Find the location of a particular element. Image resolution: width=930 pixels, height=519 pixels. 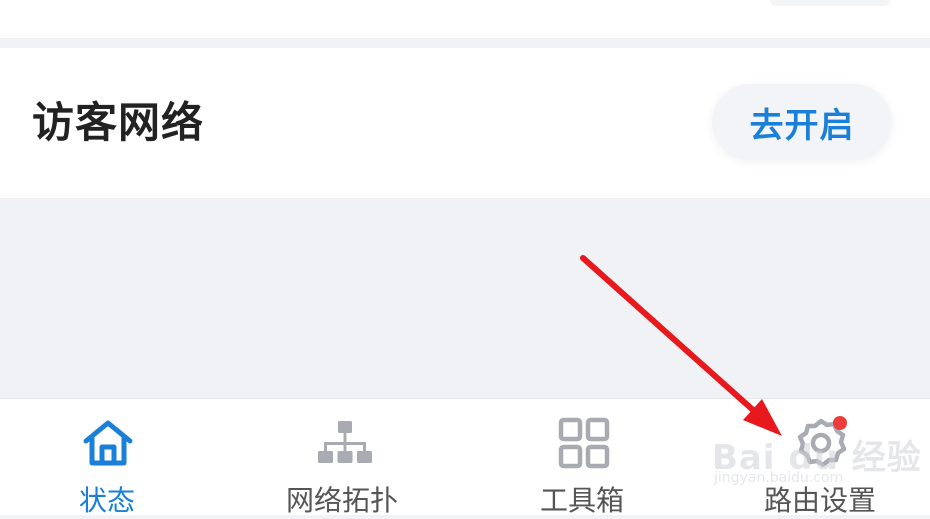

top-card-button-edge is located at coordinates (830, 3).